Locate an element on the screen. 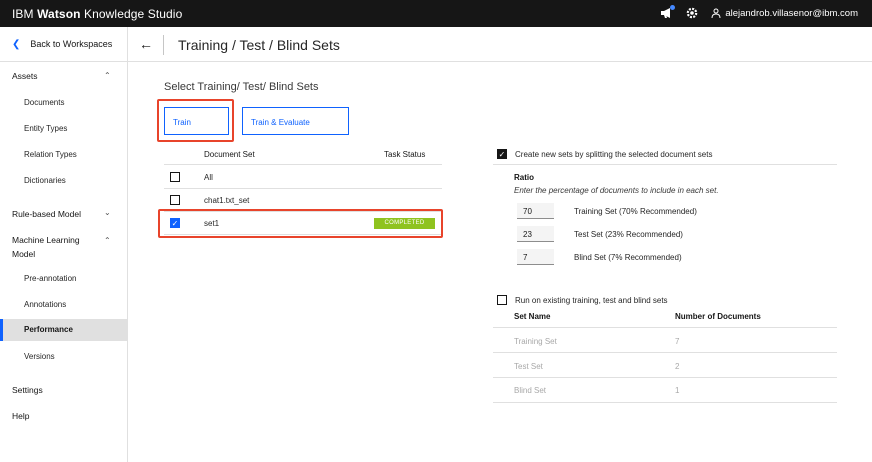 This screenshot has height=462, width=872. row-name: chat1.txt_set is located at coordinates (227, 200).